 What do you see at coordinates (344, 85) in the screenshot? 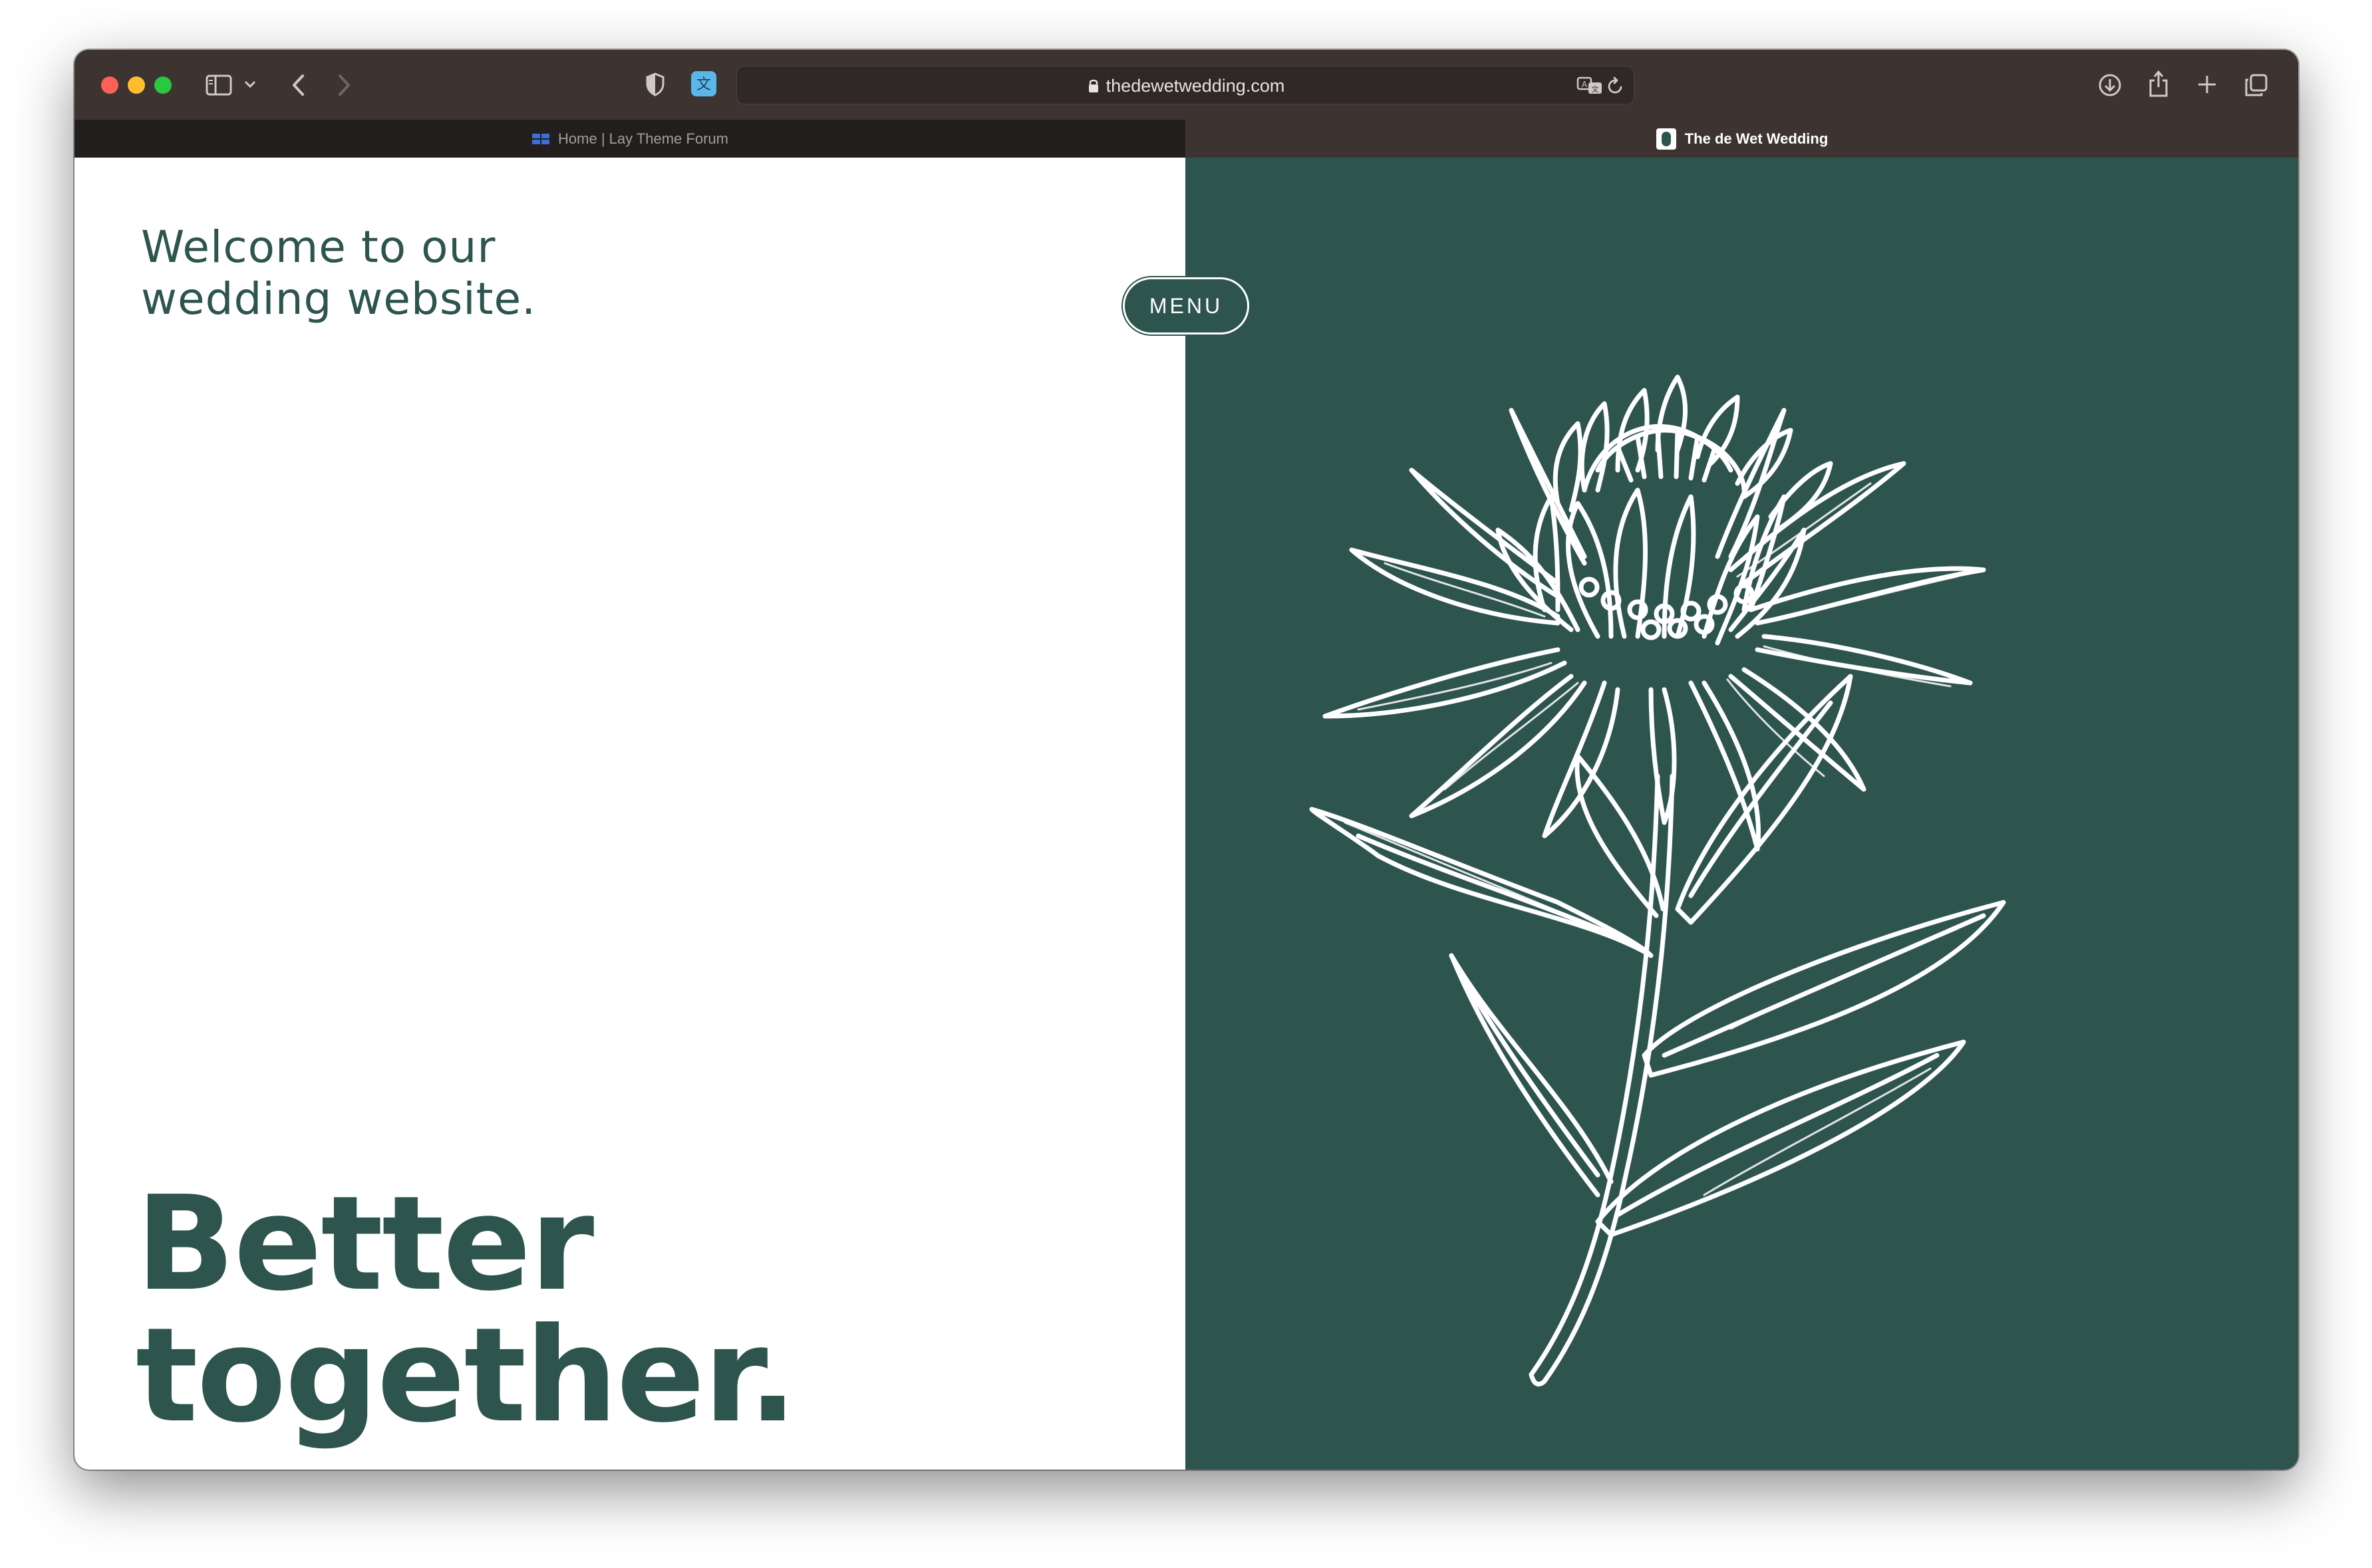
I see `forward-icon` at bounding box center [344, 85].